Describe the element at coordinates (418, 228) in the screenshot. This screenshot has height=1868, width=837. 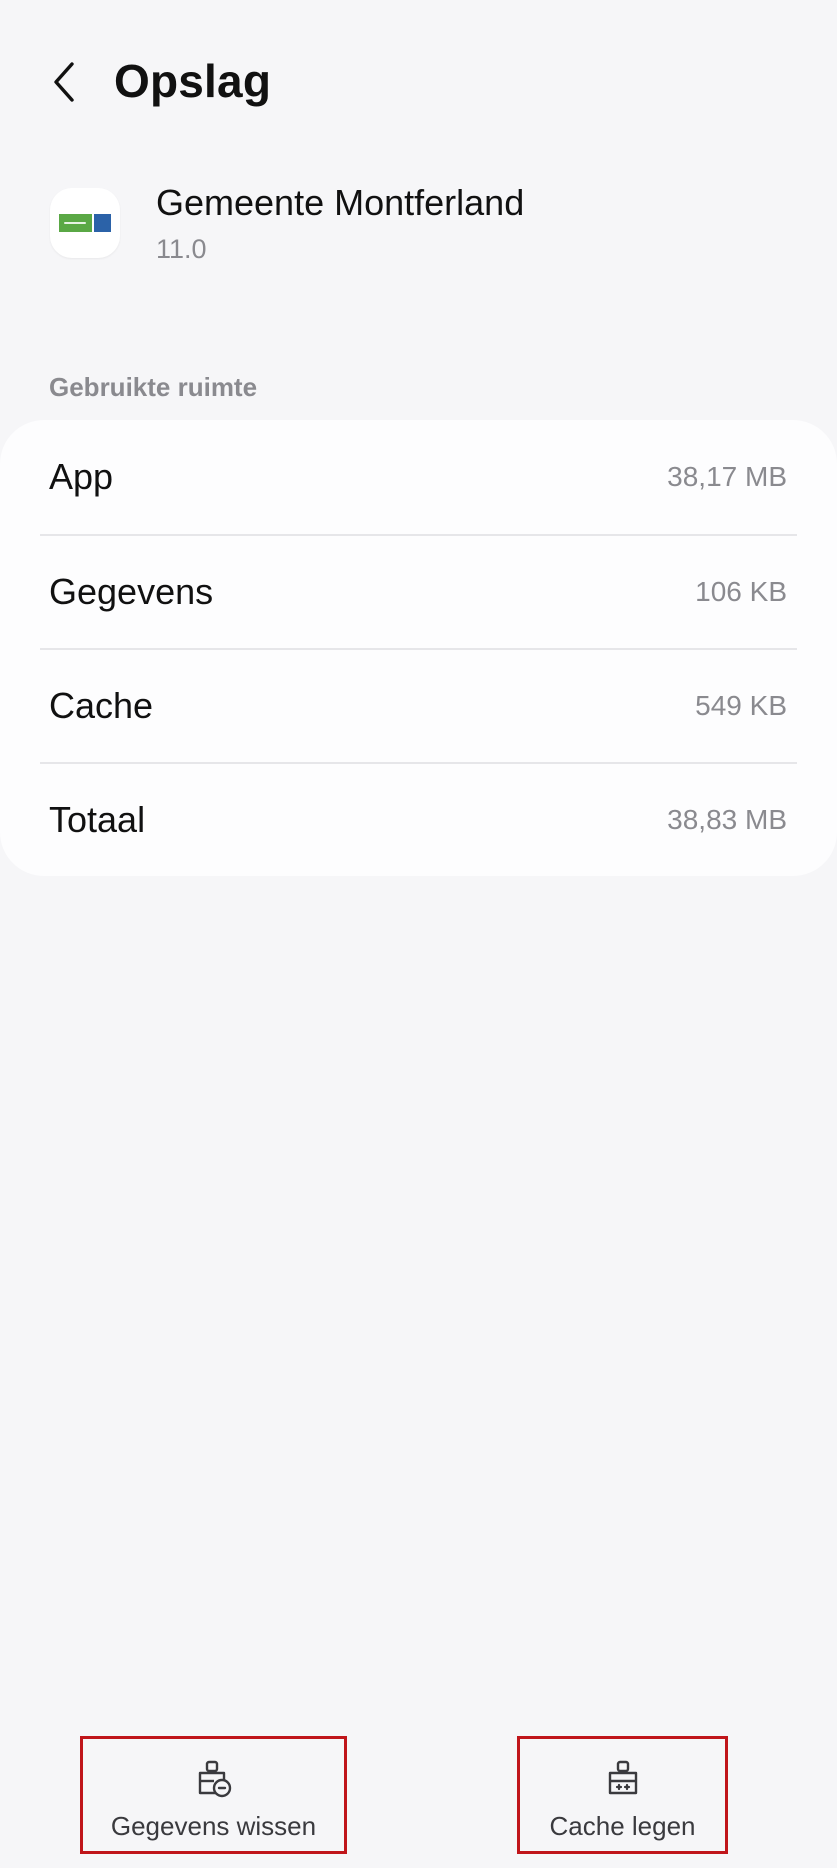
I see `app-info: Gemeente Montferland 11.0` at that location.